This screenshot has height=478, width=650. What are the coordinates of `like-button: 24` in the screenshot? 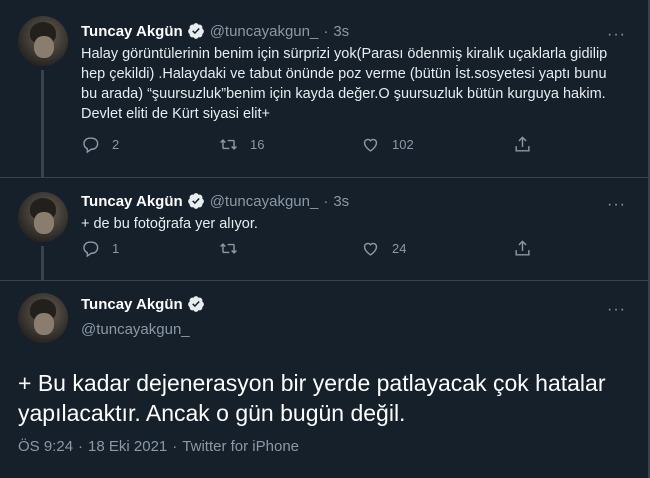 It's located at (383, 248).